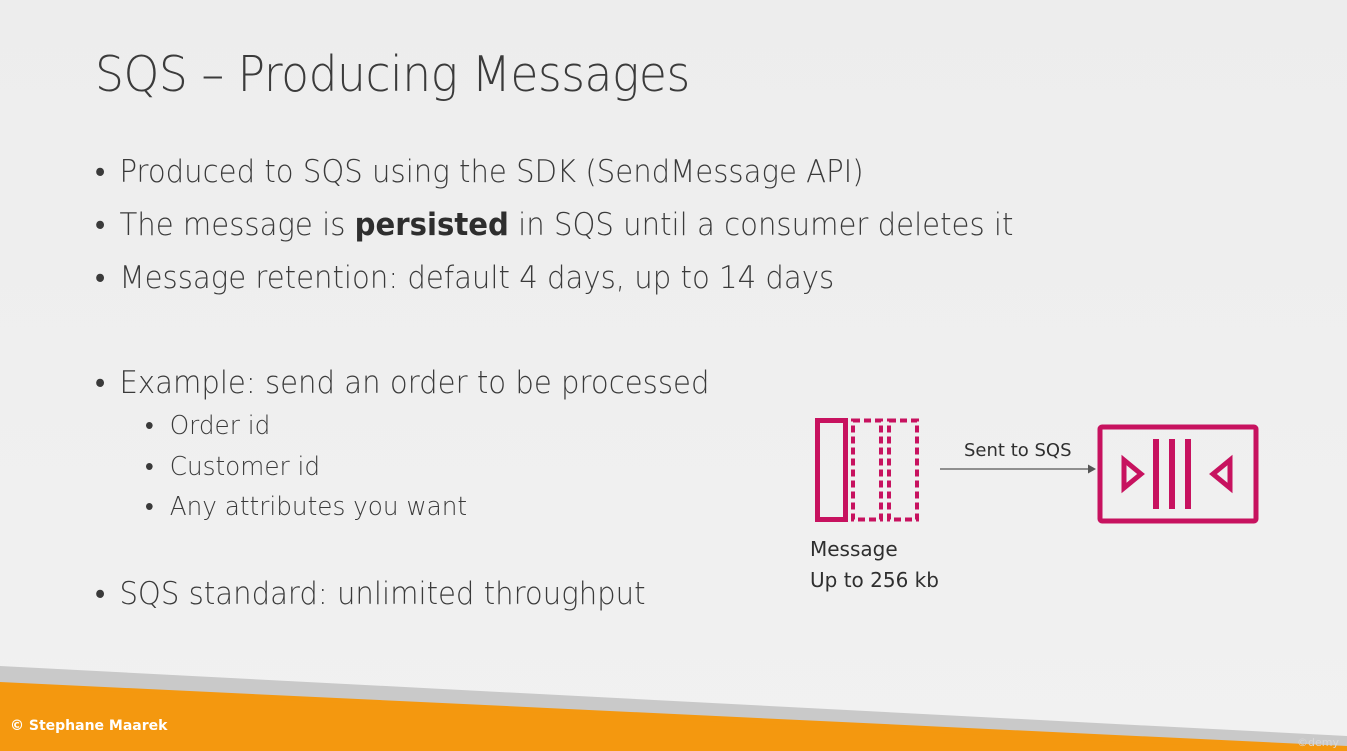 The image size is (1347, 751). What do you see at coordinates (1318, 742) in the screenshot?
I see `watermark: ©demy` at bounding box center [1318, 742].